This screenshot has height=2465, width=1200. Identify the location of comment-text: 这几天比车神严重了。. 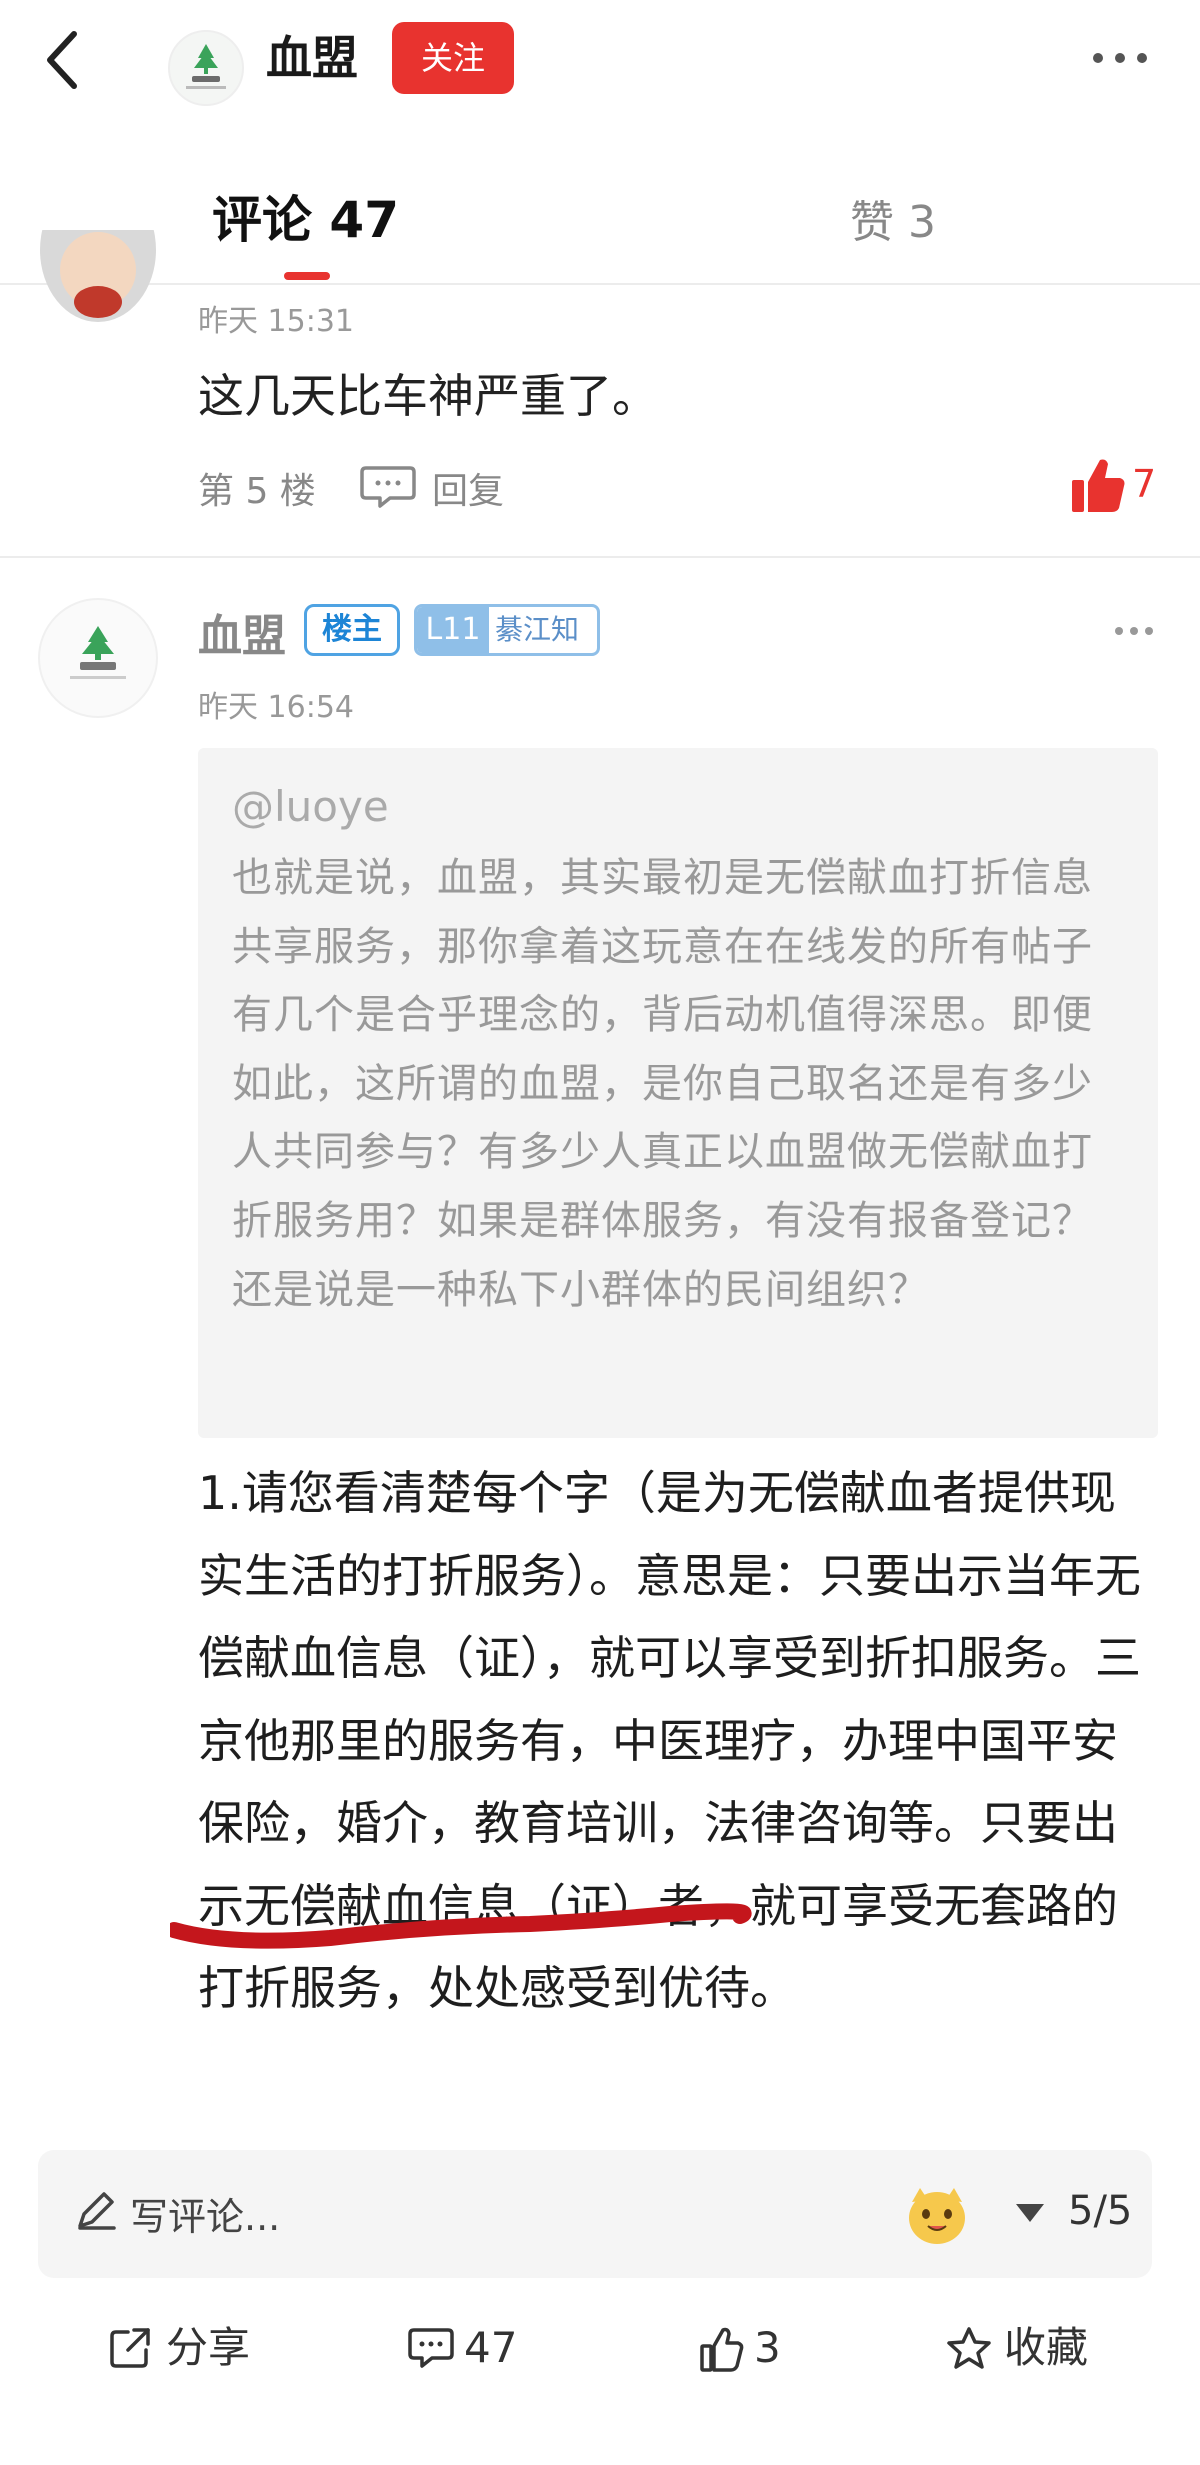
(428, 396).